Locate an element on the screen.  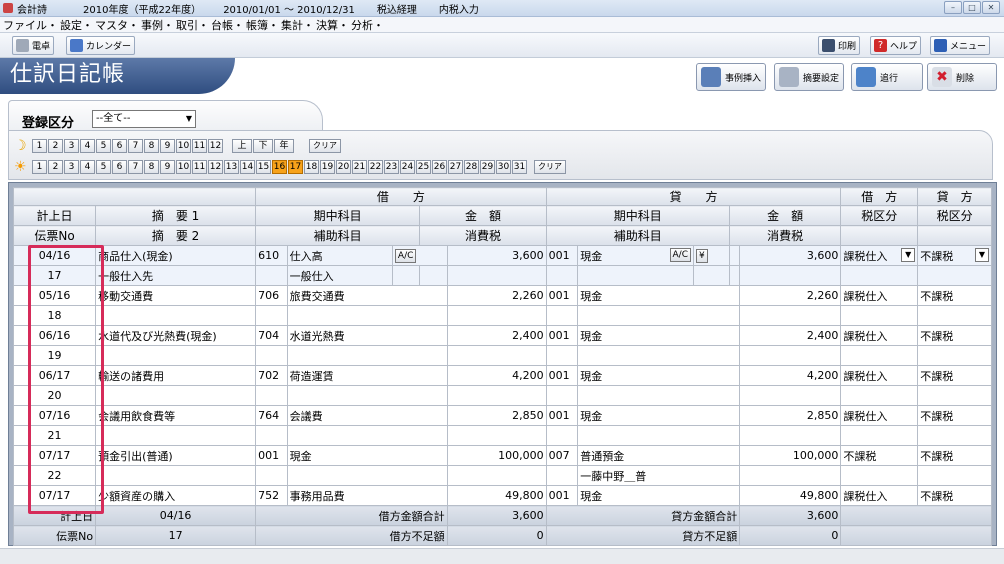
day-btn-24: 24 is located at coordinates (407, 167).